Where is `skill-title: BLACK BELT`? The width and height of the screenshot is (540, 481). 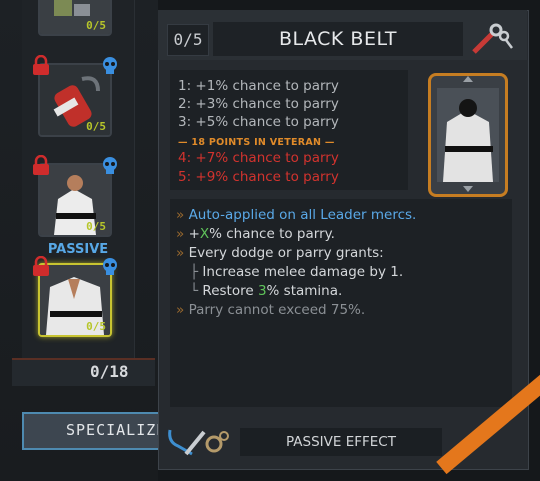 skill-title: BLACK BELT is located at coordinates (338, 39).